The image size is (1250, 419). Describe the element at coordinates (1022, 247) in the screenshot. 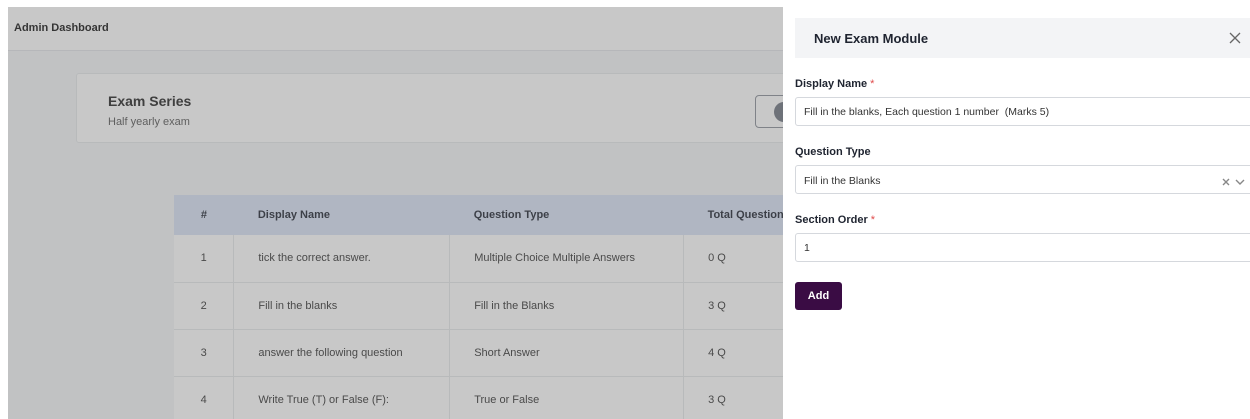

I see `section-order-input` at that location.